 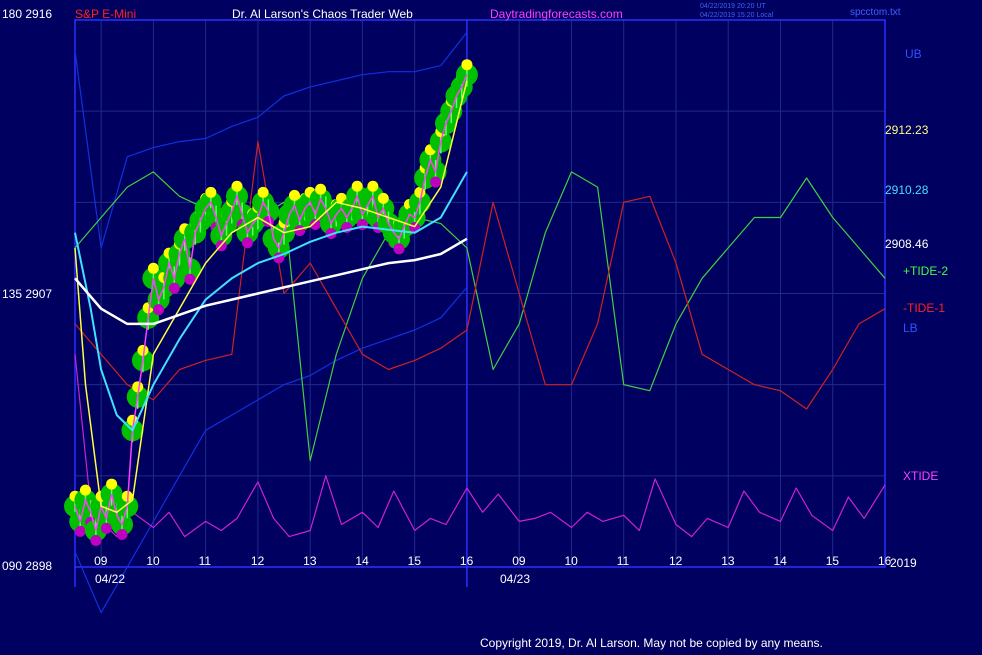 What do you see at coordinates (737, 15) in the screenshot?
I see `timestamp-local: 04/22/2019 15:20 Local` at bounding box center [737, 15].